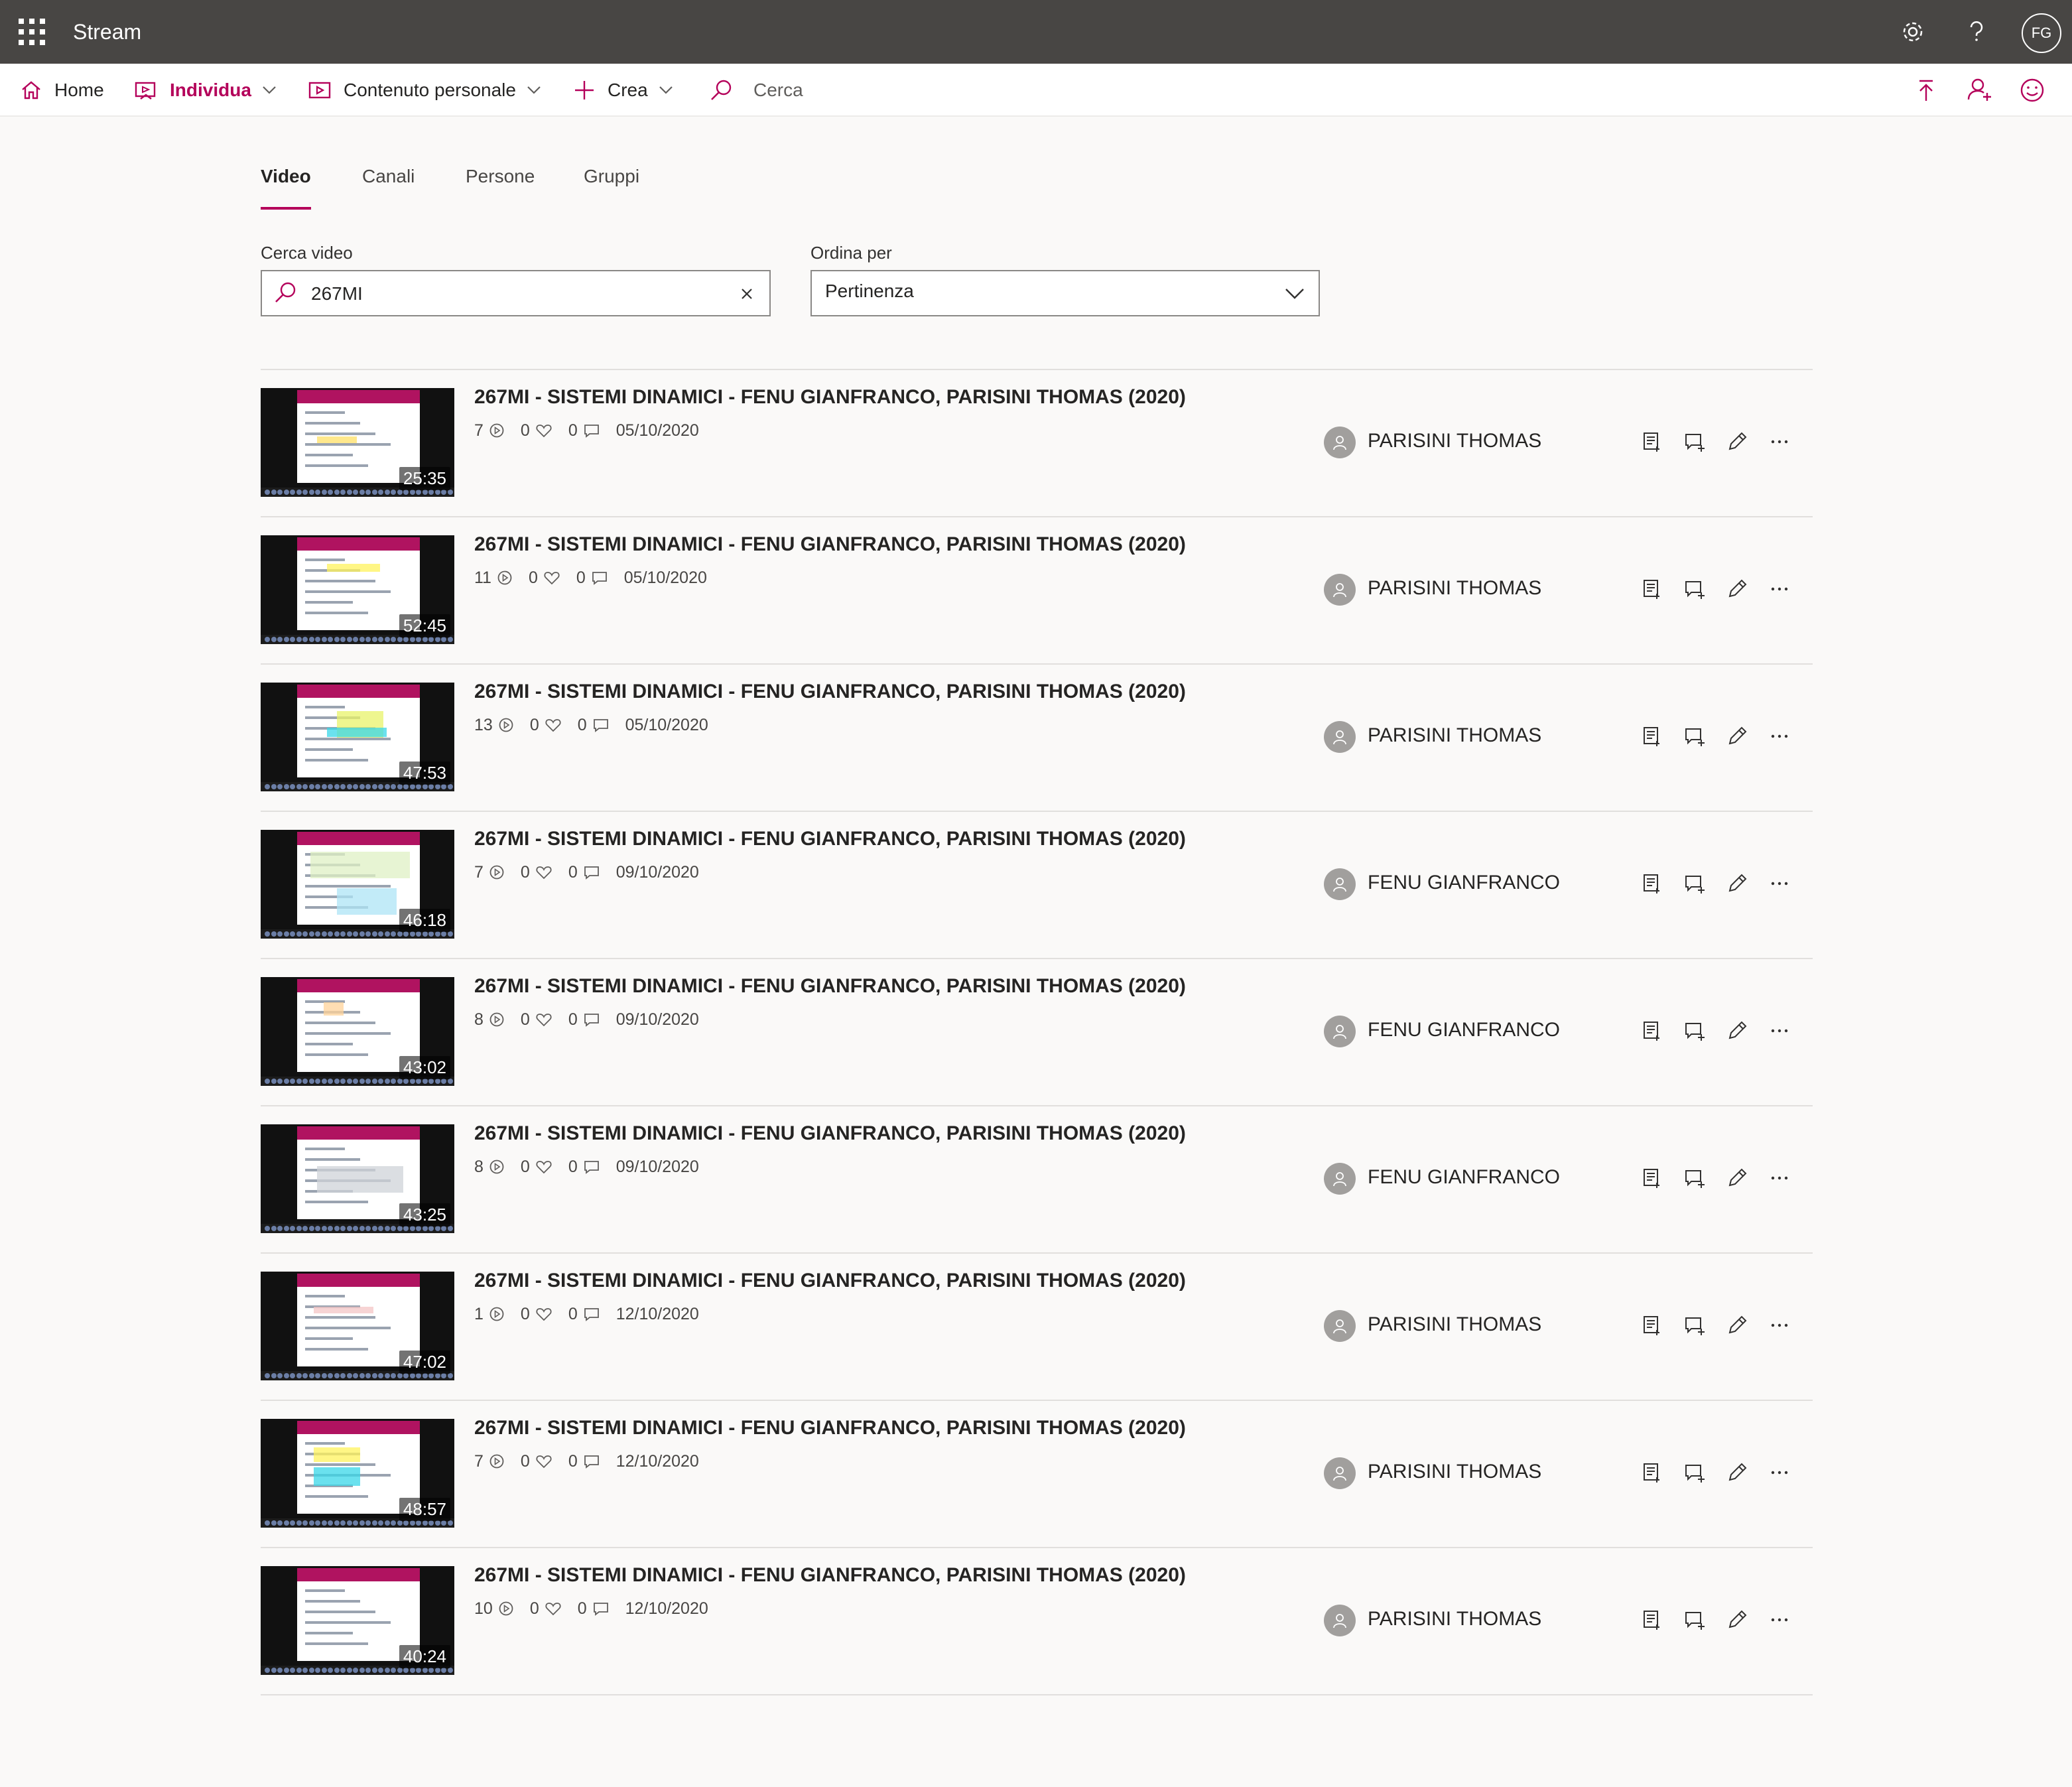 The width and height of the screenshot is (2072, 1787). What do you see at coordinates (357, 885) in the screenshot?
I see `video-thumbnail: 46:18` at bounding box center [357, 885].